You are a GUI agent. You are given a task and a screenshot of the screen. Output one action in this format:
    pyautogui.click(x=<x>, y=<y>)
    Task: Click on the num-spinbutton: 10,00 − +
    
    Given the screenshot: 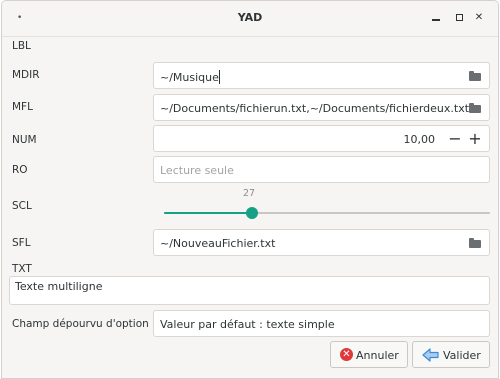 What is the action you would take?
    pyautogui.click(x=321, y=138)
    